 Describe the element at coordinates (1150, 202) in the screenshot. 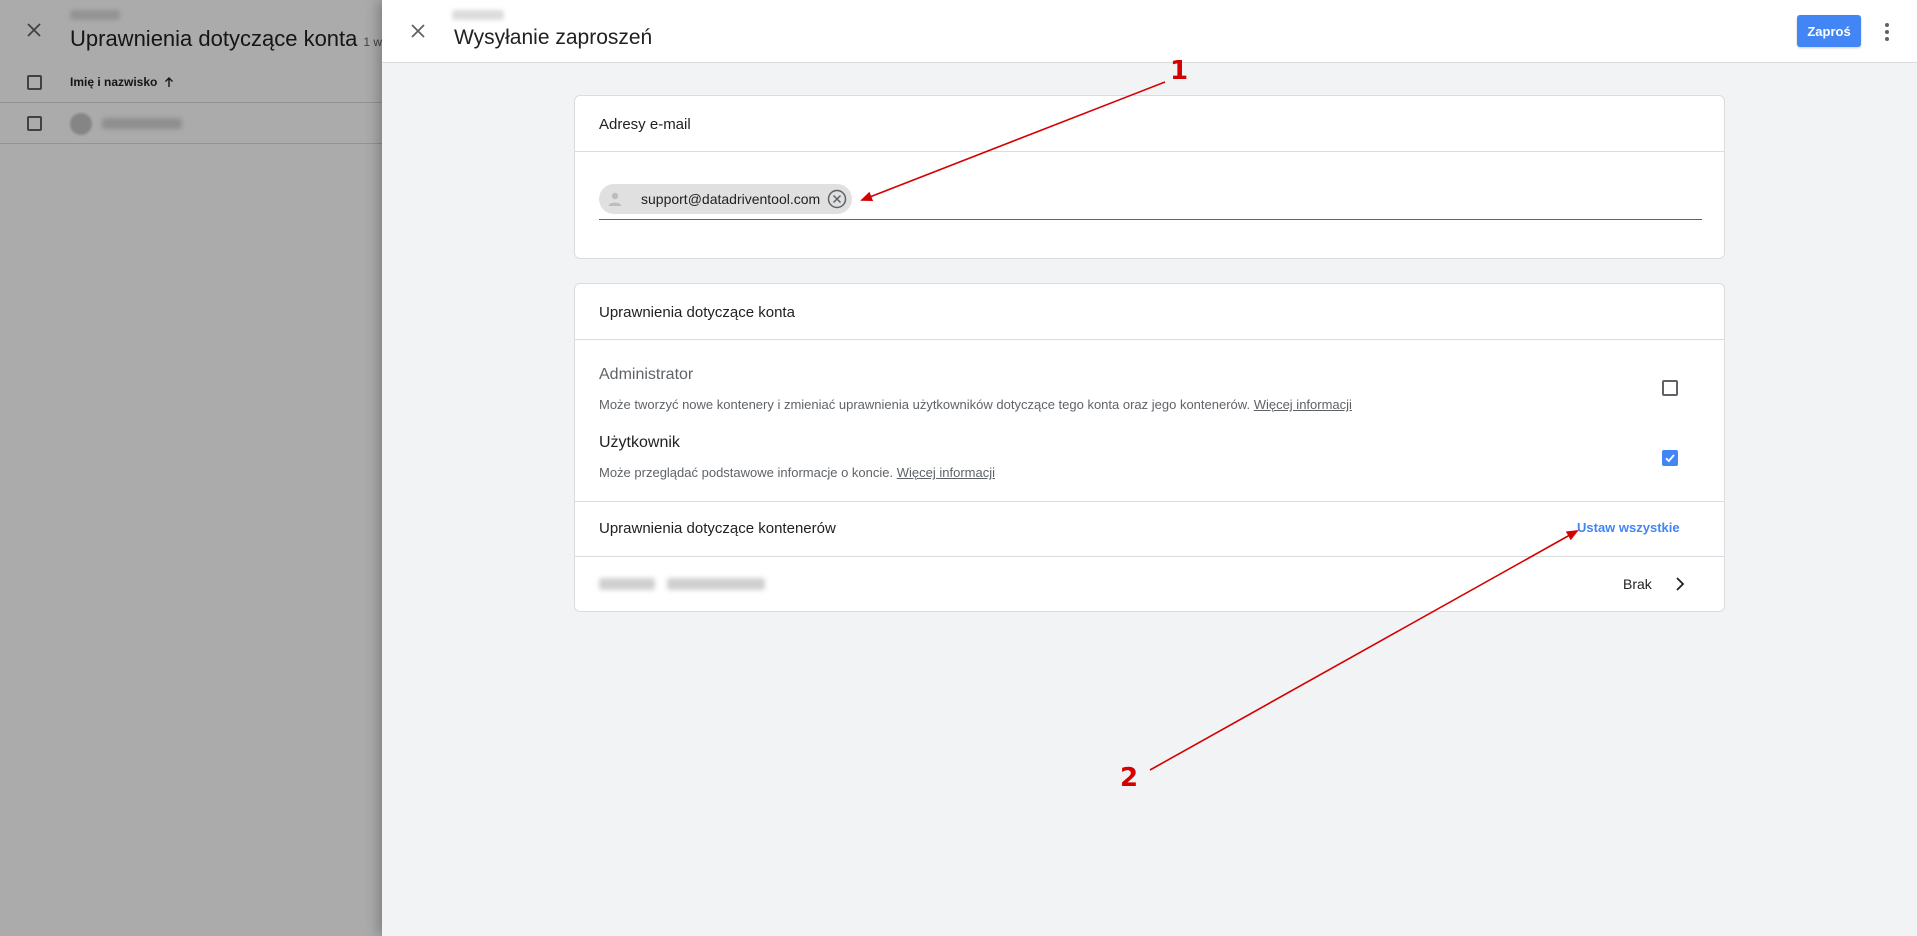

I see `email-input: support@datadriventool.com` at that location.